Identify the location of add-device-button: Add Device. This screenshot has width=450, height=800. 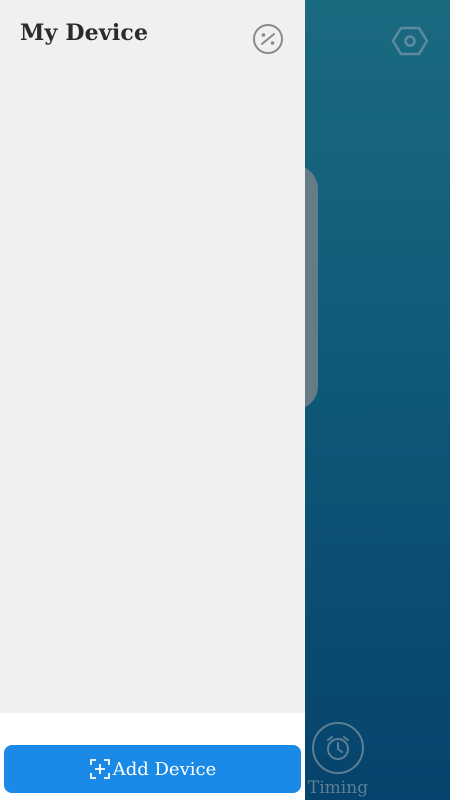
(152, 769).